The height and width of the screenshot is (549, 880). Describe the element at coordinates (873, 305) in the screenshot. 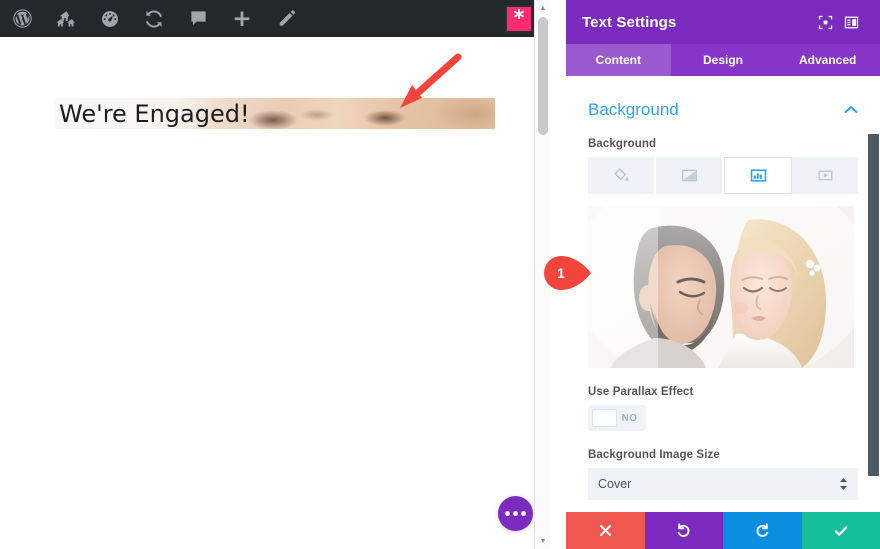

I see `panel-scrollbar-thumb` at that location.